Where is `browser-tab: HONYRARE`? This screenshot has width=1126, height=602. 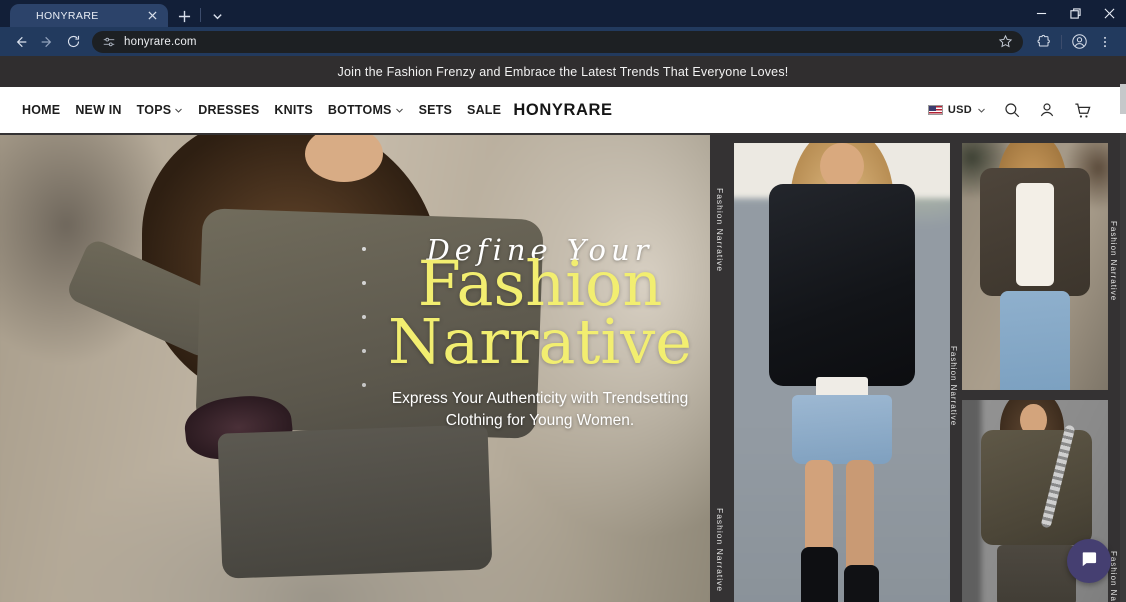 browser-tab: HONYRARE is located at coordinates (89, 15).